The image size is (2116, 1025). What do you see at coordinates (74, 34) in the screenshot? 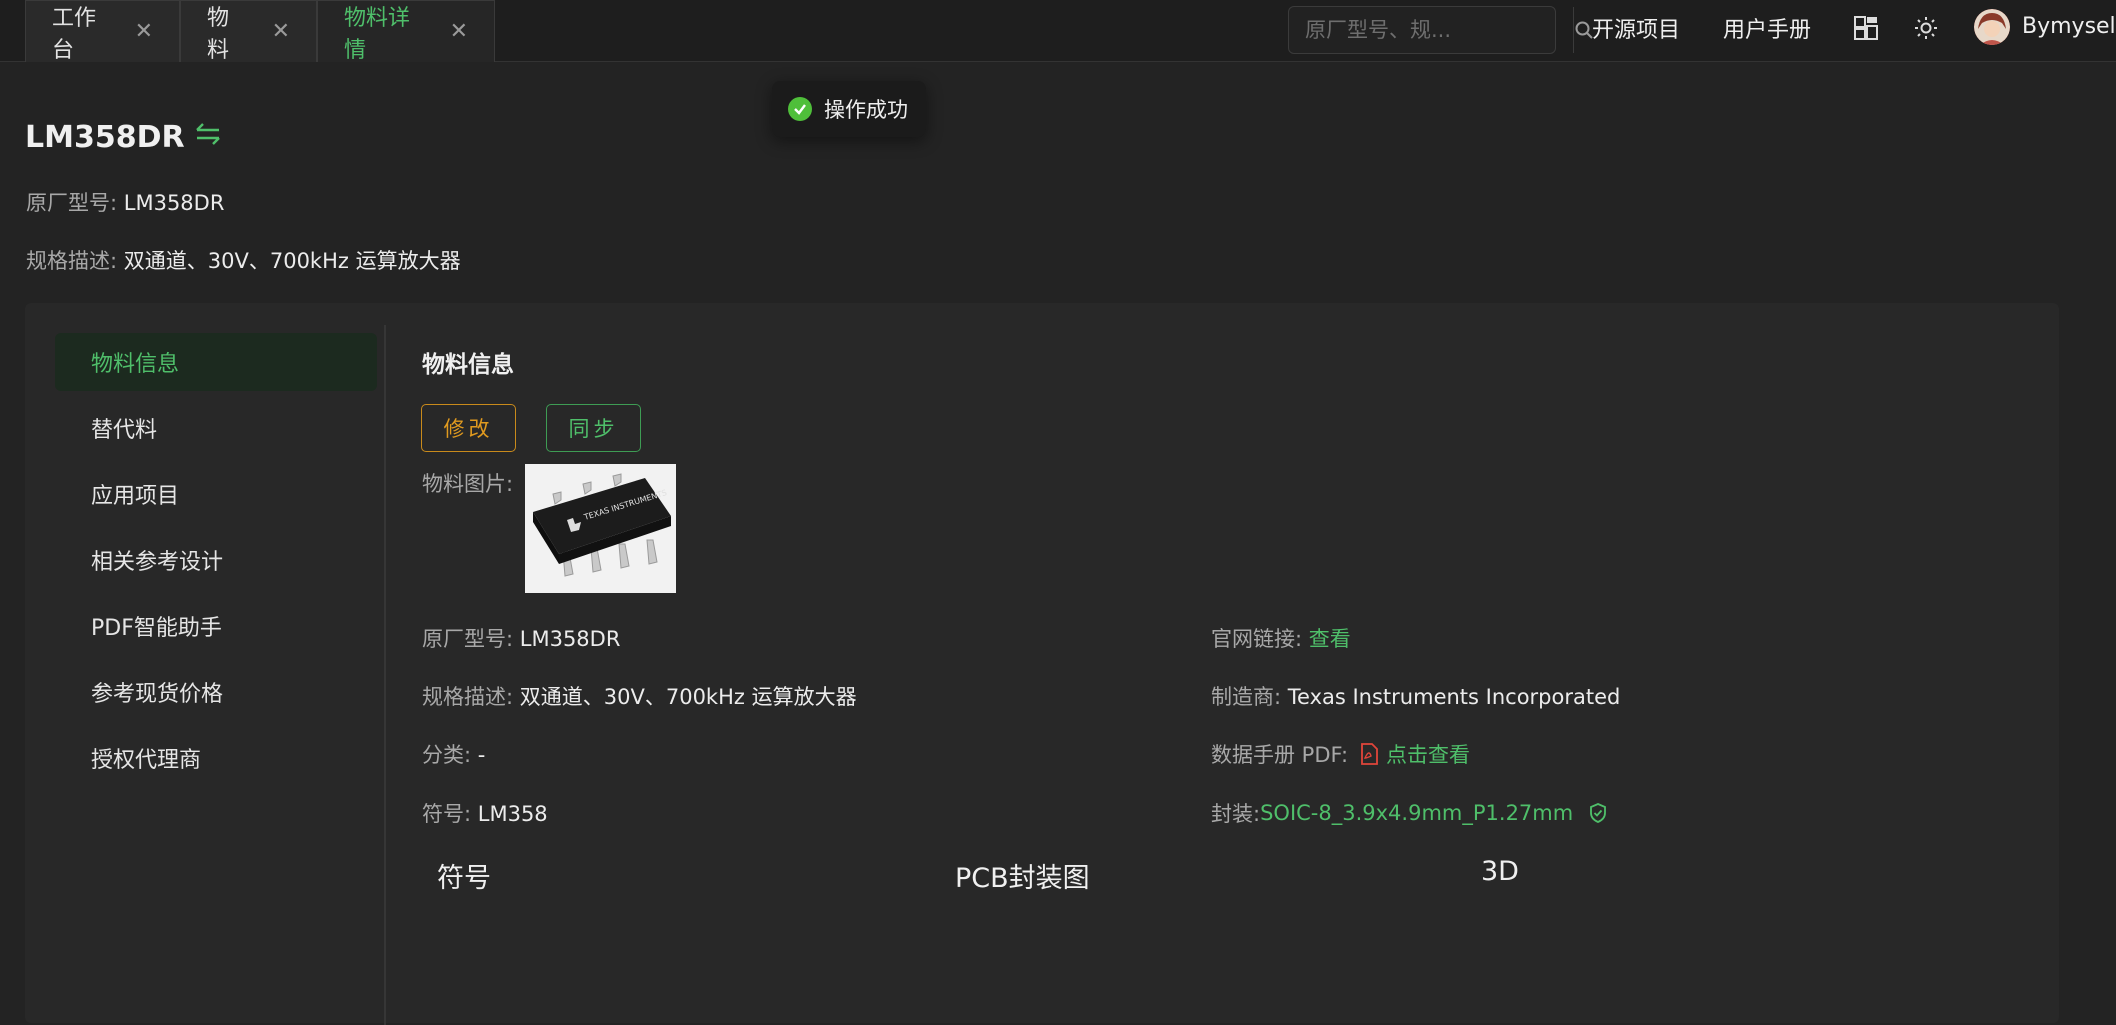
I see `tab-label: 工作台` at bounding box center [74, 34].